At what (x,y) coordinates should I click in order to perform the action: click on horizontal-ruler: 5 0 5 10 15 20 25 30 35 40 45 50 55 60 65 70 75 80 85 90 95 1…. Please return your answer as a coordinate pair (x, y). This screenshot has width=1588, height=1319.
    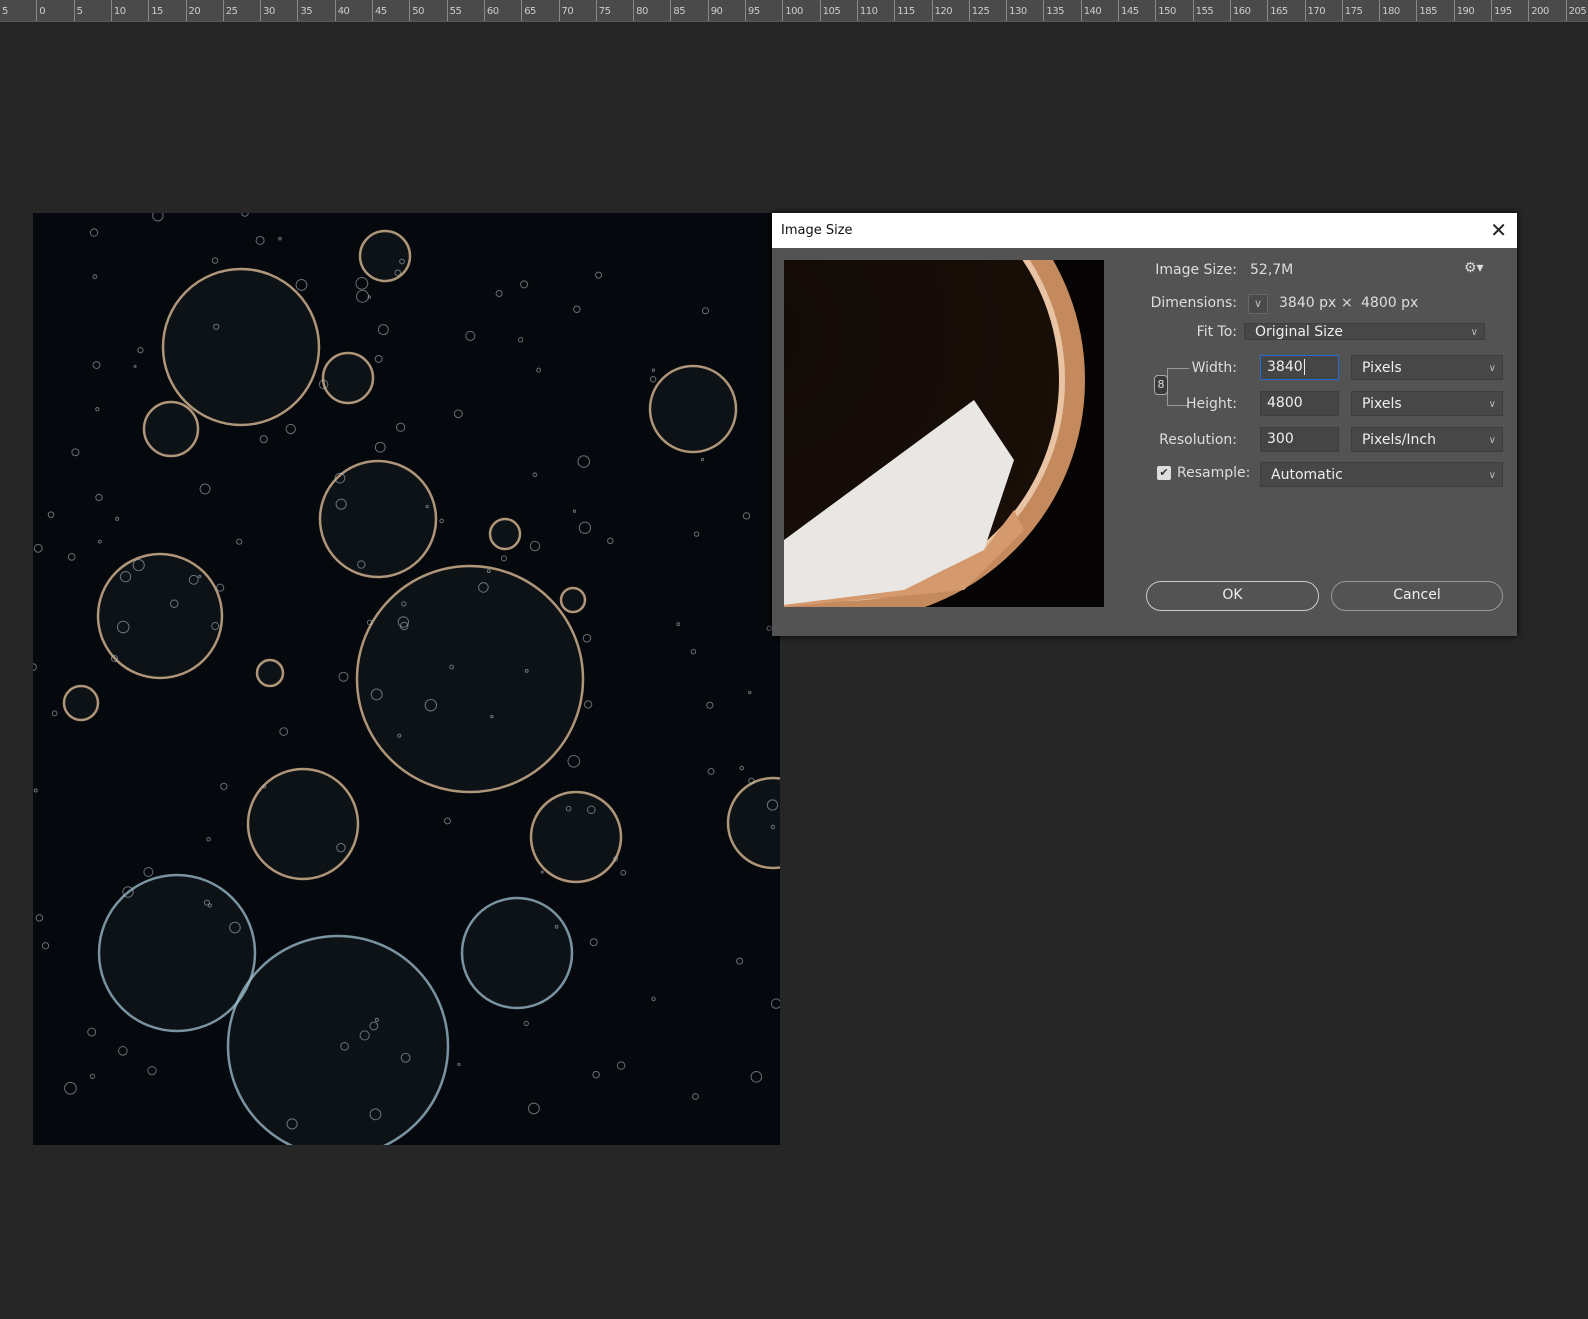
    Looking at the image, I should click on (794, 11).